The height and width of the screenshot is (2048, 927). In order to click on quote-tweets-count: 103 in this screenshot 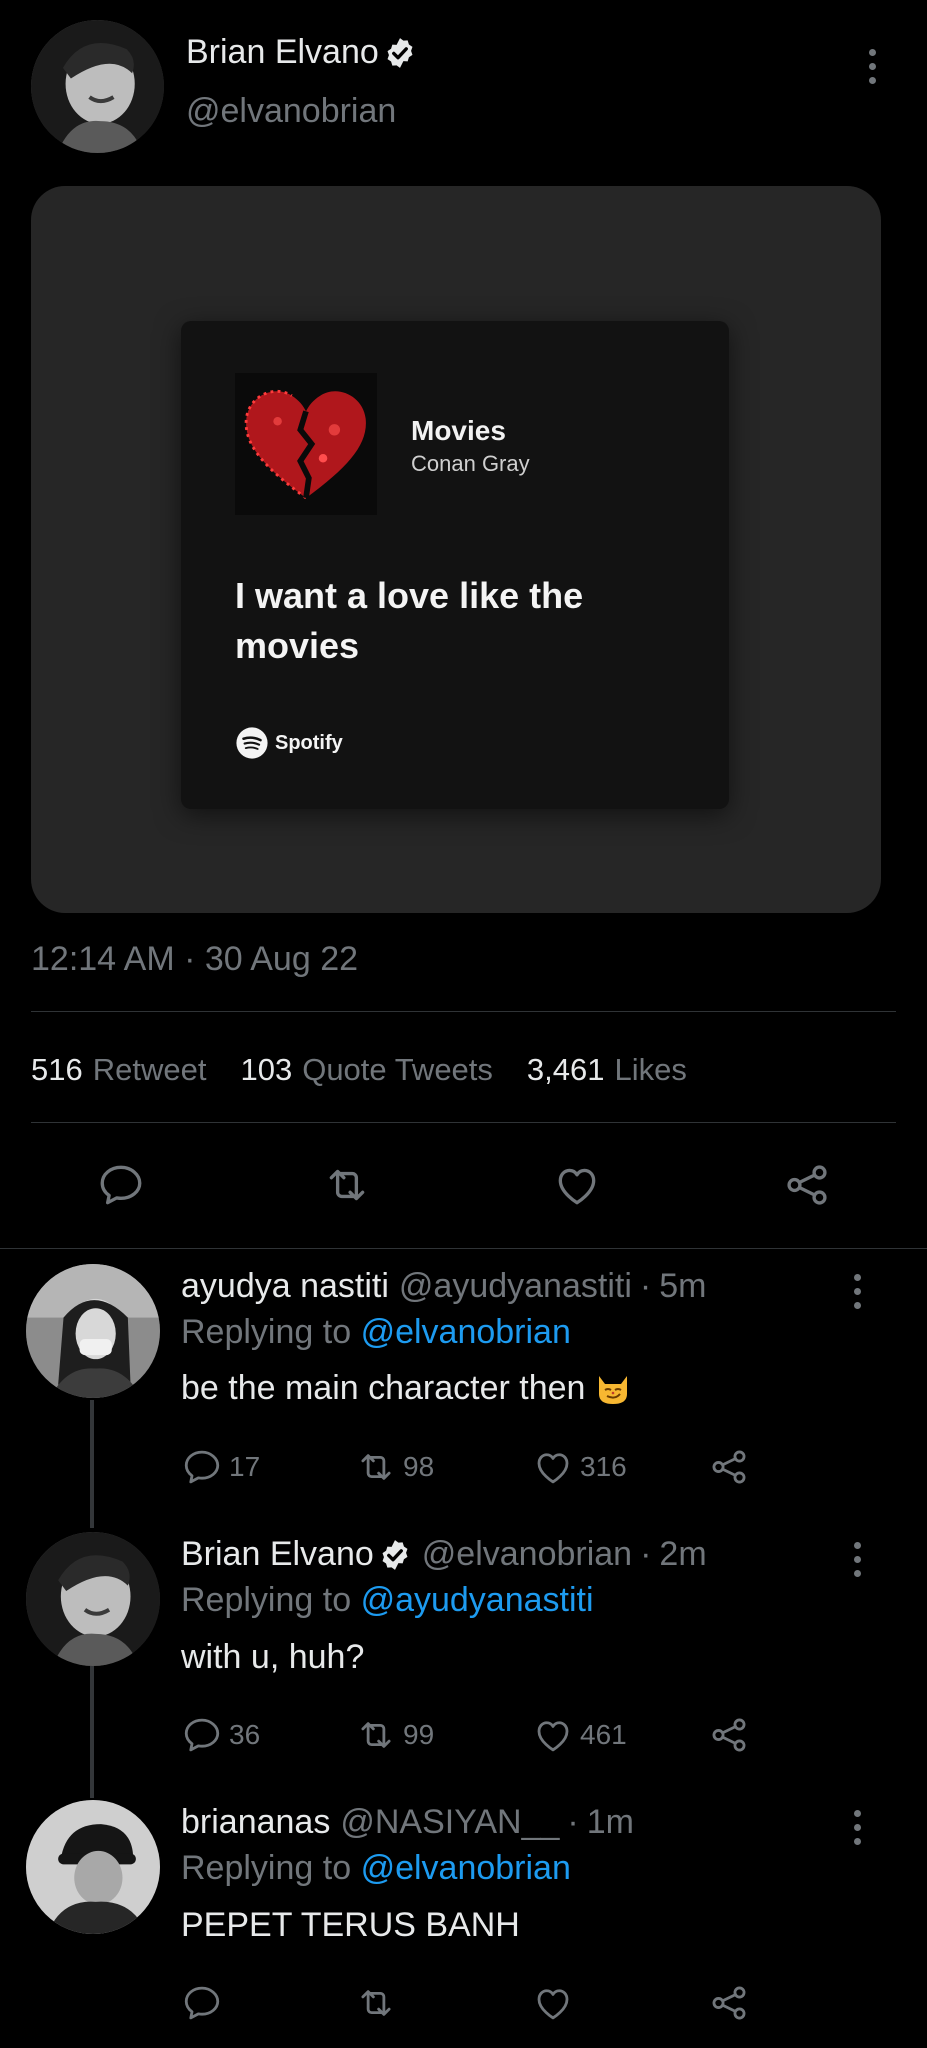, I will do `click(266, 1069)`.